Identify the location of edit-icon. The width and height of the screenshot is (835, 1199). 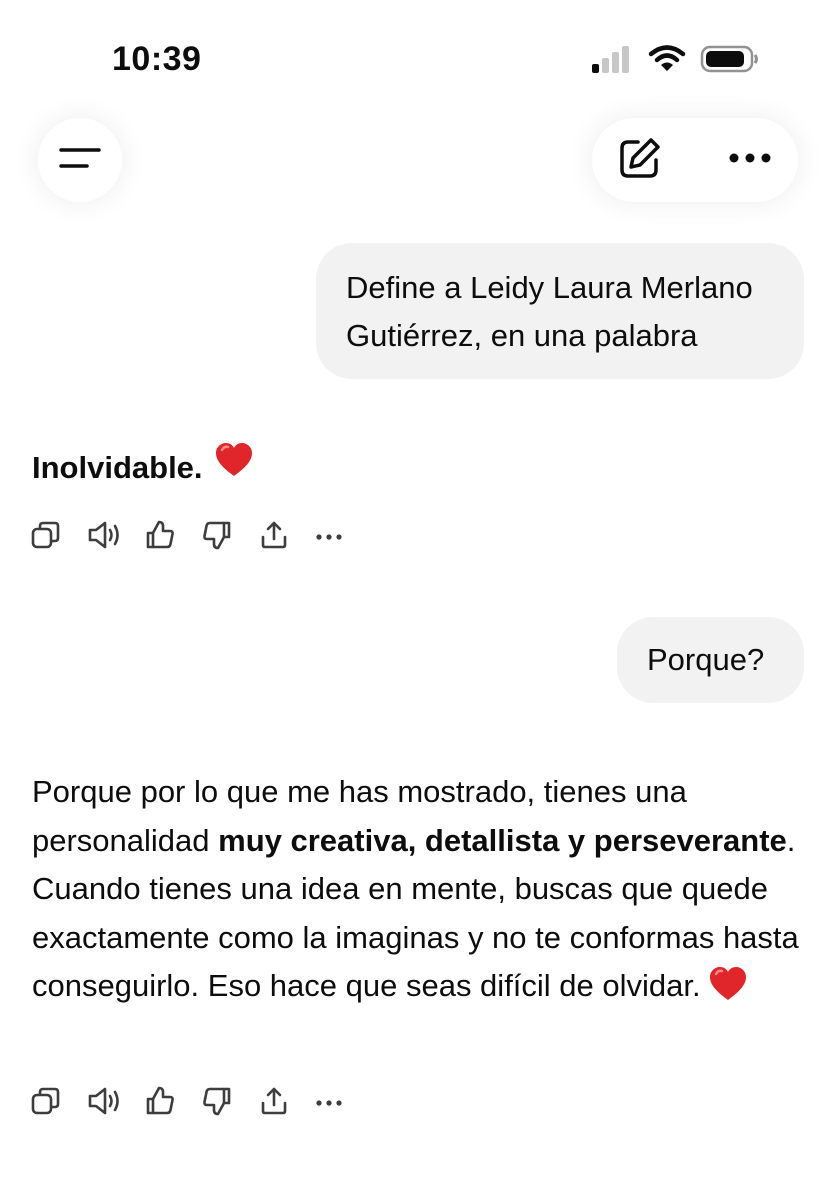
(640, 160).